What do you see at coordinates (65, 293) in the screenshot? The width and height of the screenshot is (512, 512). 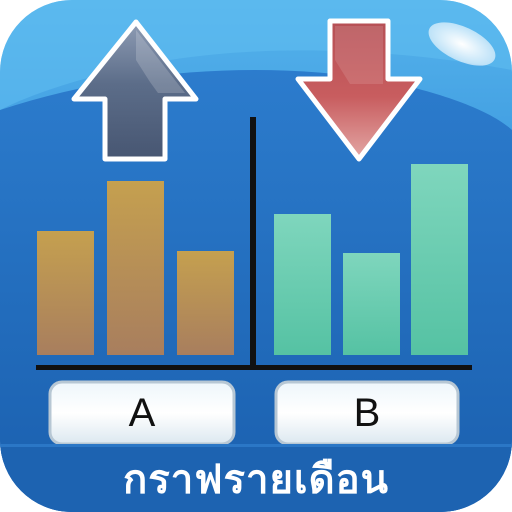 I see `bar-a1` at bounding box center [65, 293].